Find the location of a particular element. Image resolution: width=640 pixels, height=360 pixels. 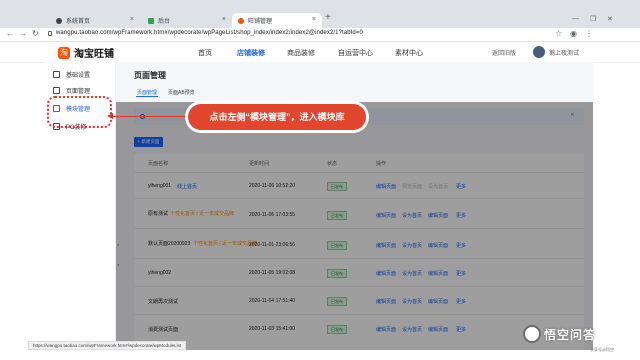

browser-tab-2: 后台 × is located at coordinates (187, 20).